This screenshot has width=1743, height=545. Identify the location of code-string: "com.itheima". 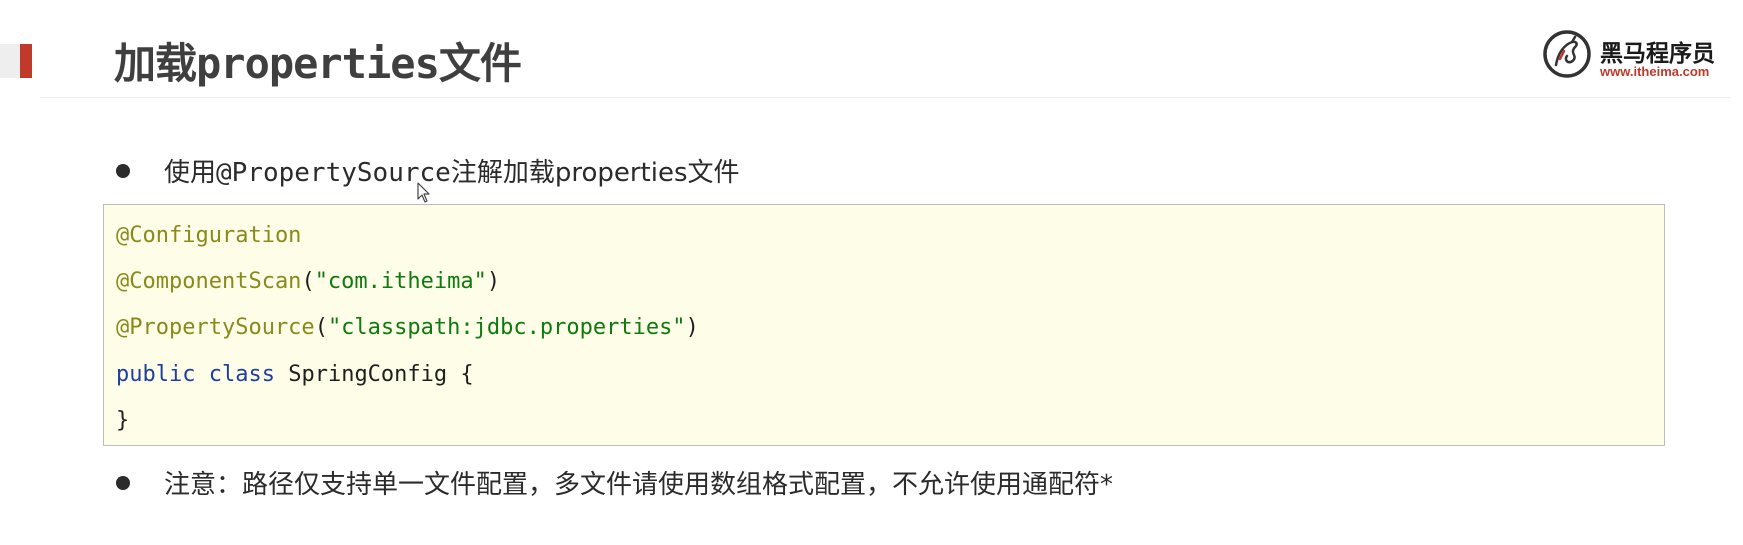
(400, 281).